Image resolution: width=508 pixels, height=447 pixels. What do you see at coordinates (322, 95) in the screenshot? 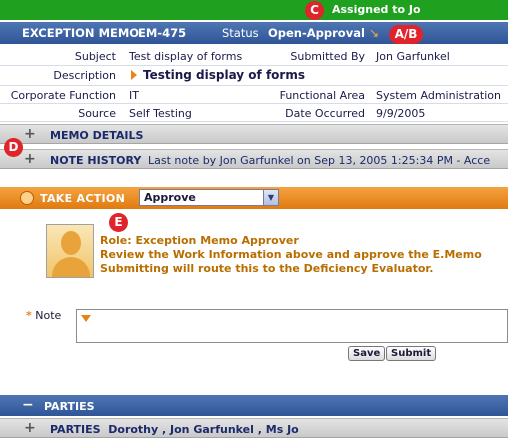
I see `functional-area-label: Functional Area` at bounding box center [322, 95].